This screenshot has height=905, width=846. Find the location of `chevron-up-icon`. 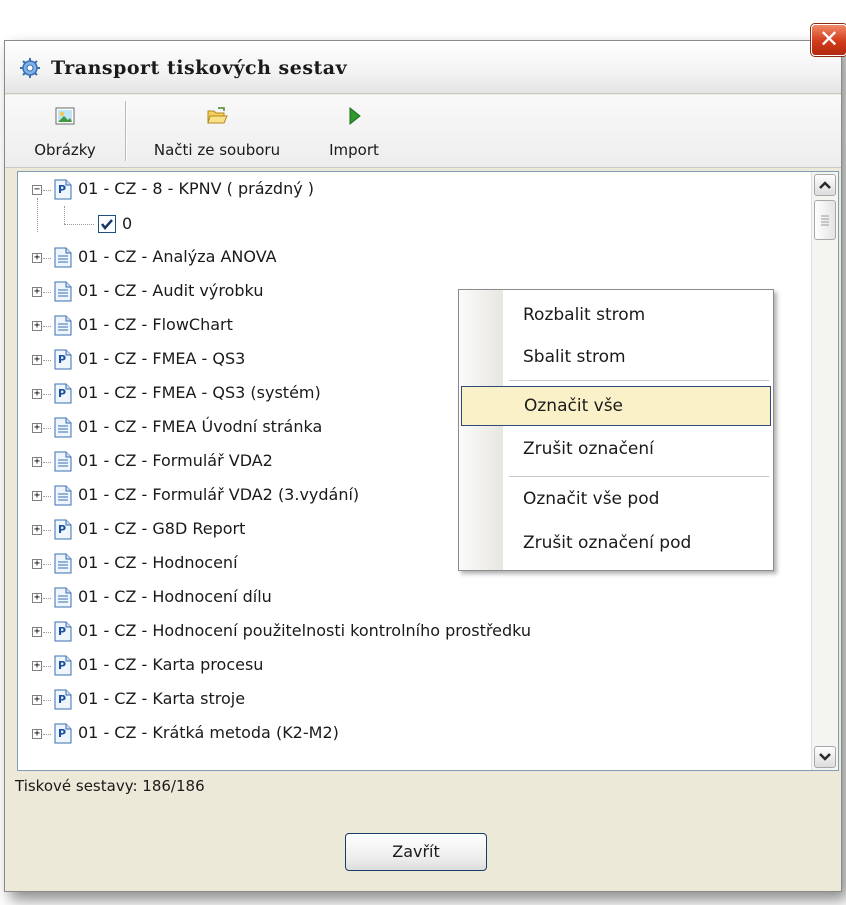

chevron-up-icon is located at coordinates (825, 185).